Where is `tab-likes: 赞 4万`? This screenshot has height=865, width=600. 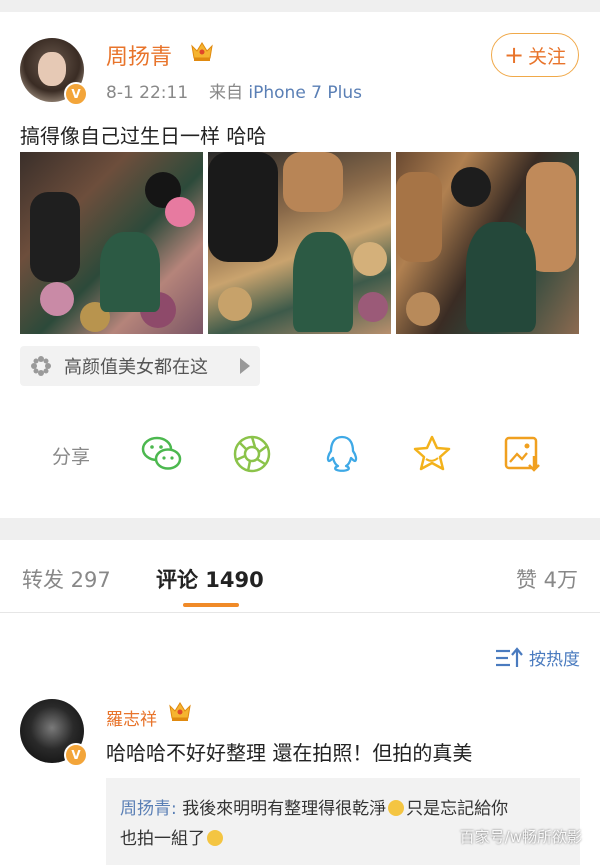
tab-likes: 赞 4万 is located at coordinates (547, 579).